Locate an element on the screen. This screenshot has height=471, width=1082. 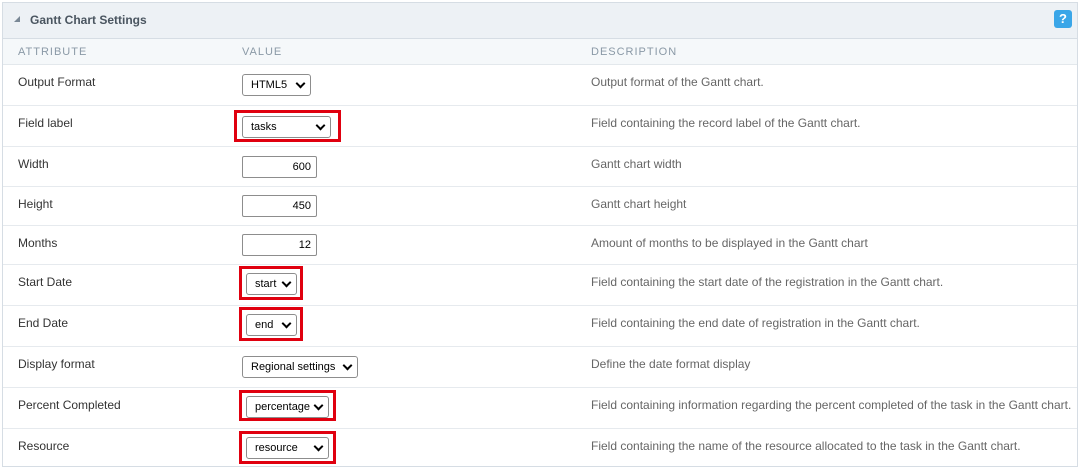
percent-completed-select: percentage is located at coordinates (287, 407).